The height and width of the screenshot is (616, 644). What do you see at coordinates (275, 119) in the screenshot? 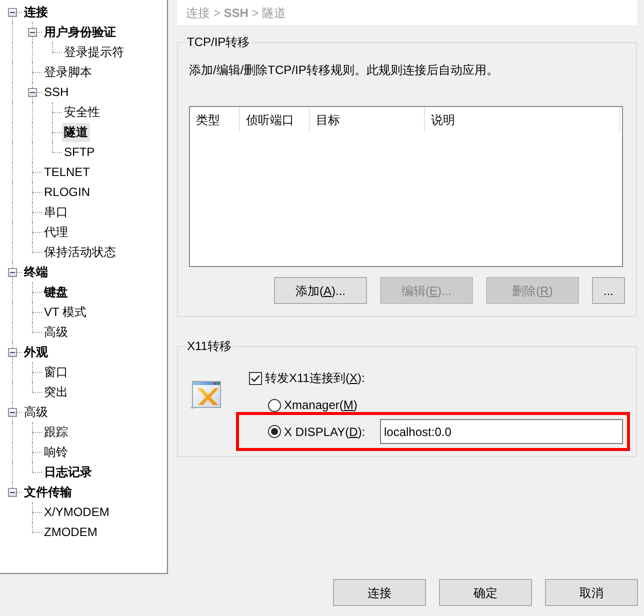
I see `column-header: 侦听端口` at bounding box center [275, 119].